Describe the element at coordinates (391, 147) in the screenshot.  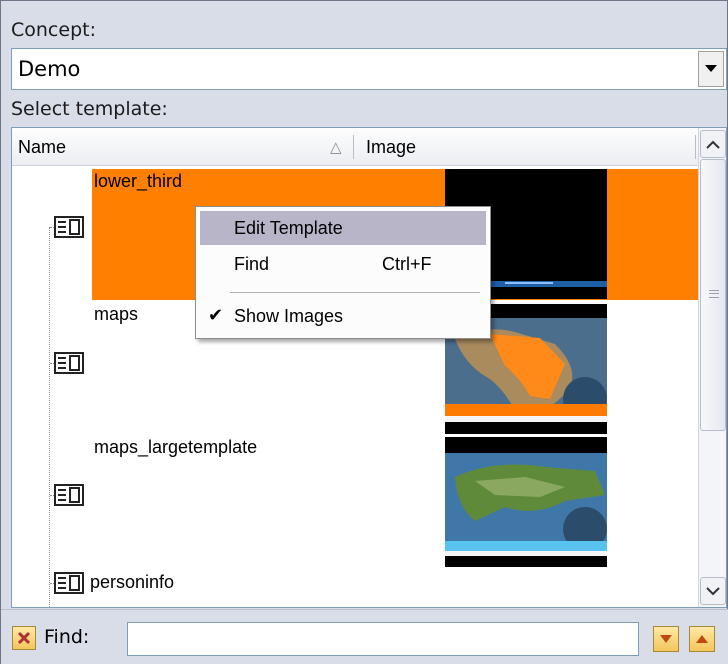
I see `column-header-image: Image` at that location.